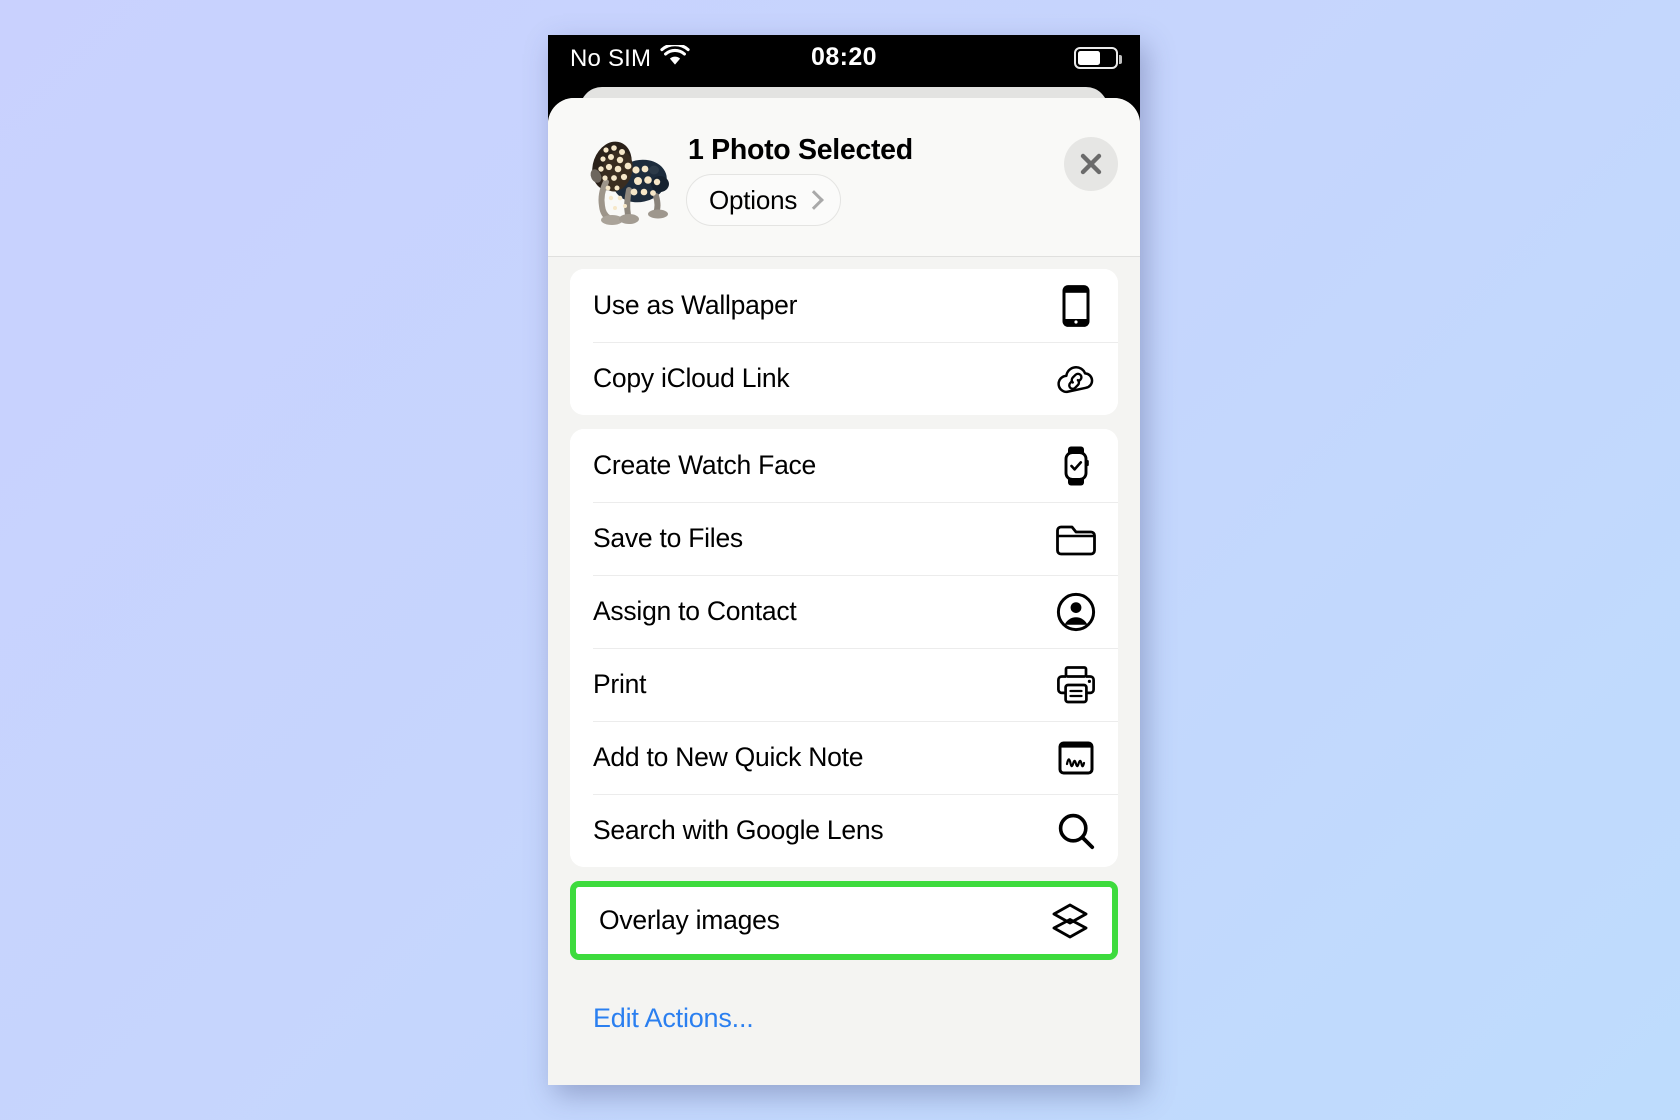  I want to click on status-bar-clock: 08:20, so click(844, 57).